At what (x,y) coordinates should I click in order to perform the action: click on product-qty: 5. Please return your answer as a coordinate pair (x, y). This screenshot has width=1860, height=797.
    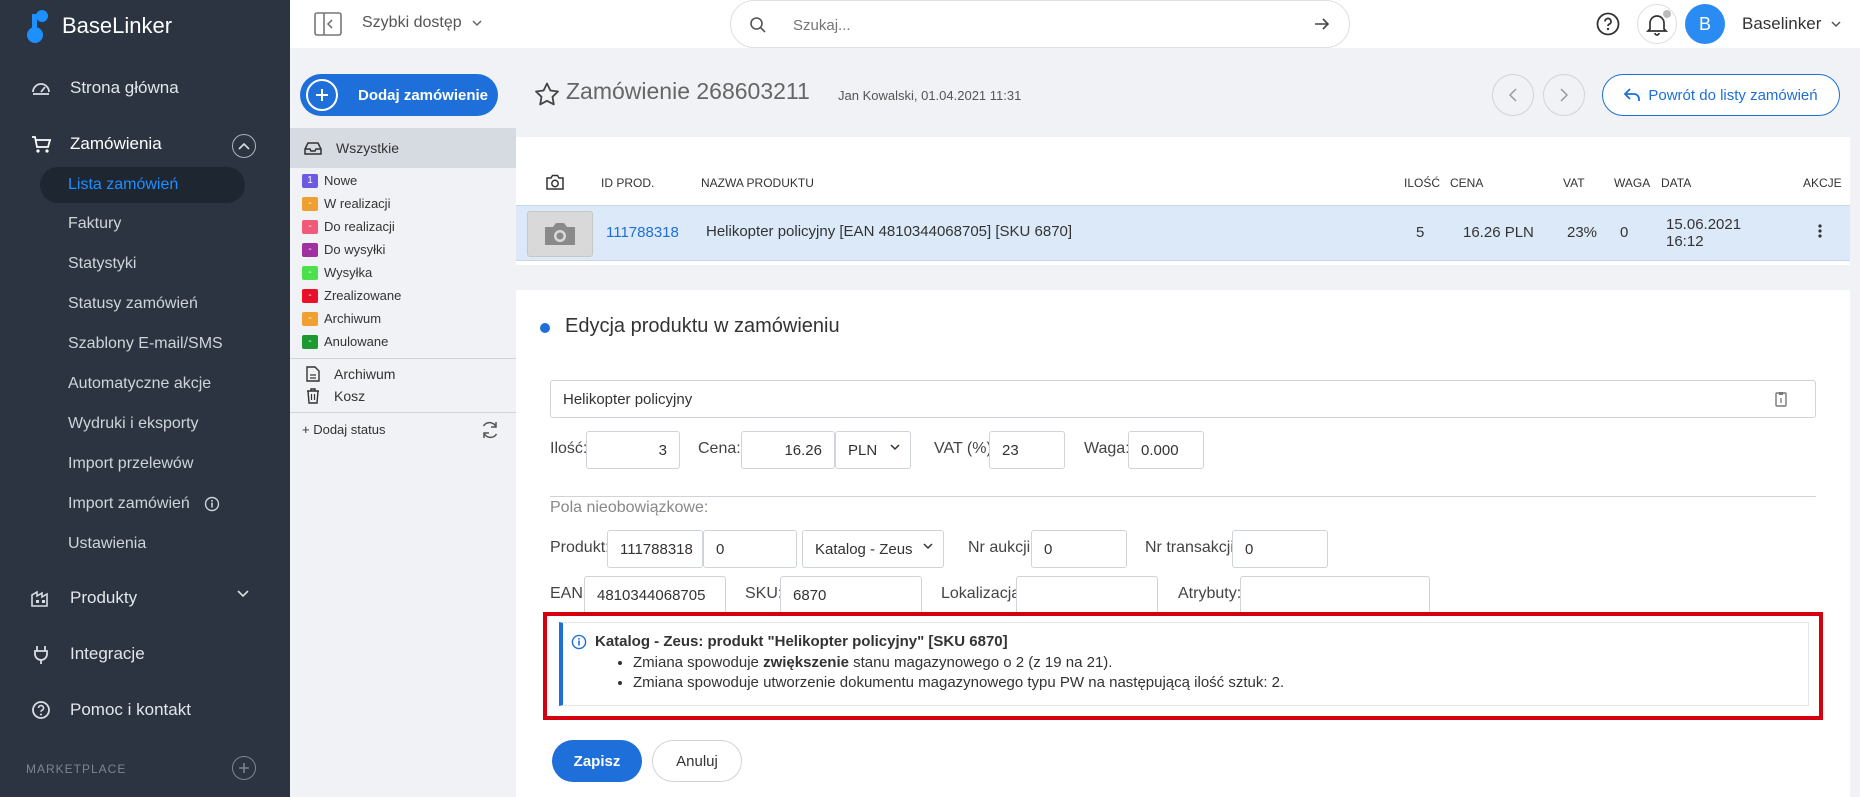
    Looking at the image, I should click on (1420, 232).